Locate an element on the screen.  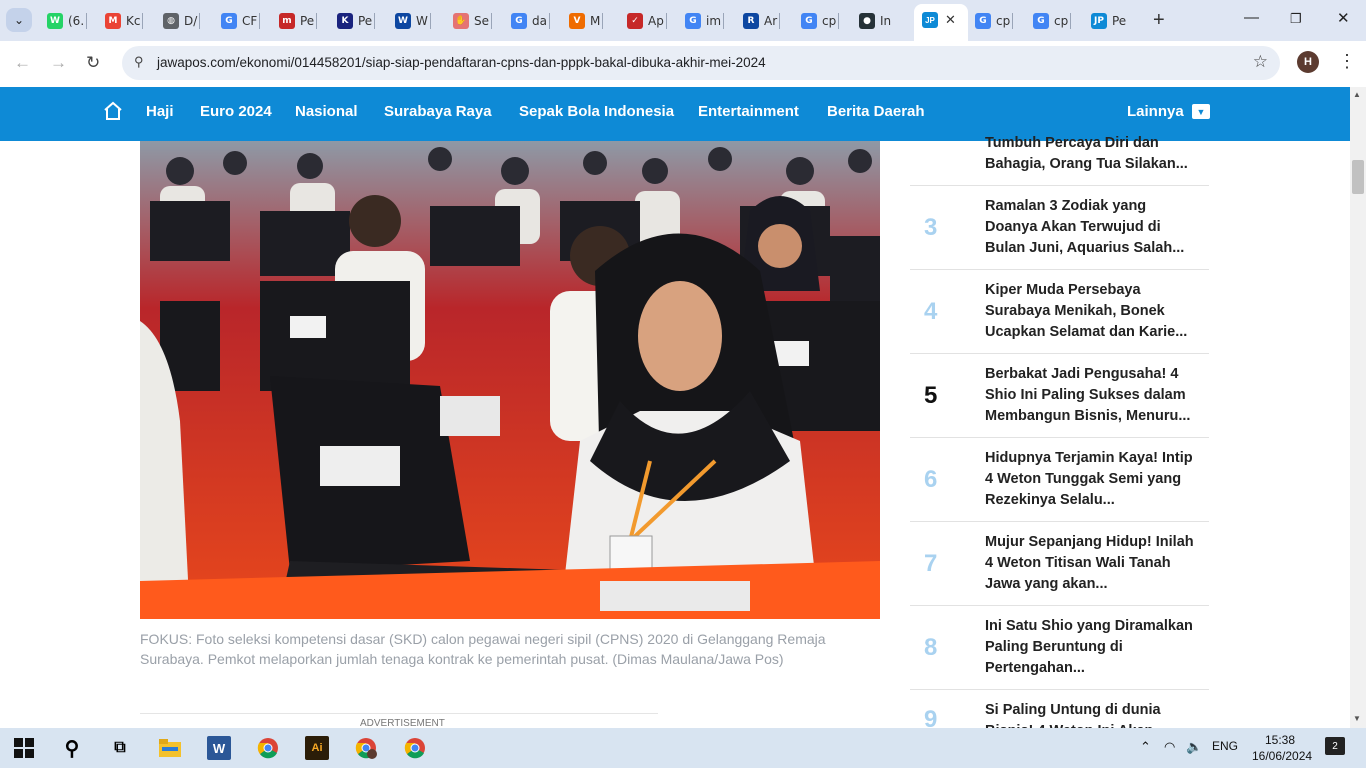
windows-start-icon is located at coordinates (24, 748).